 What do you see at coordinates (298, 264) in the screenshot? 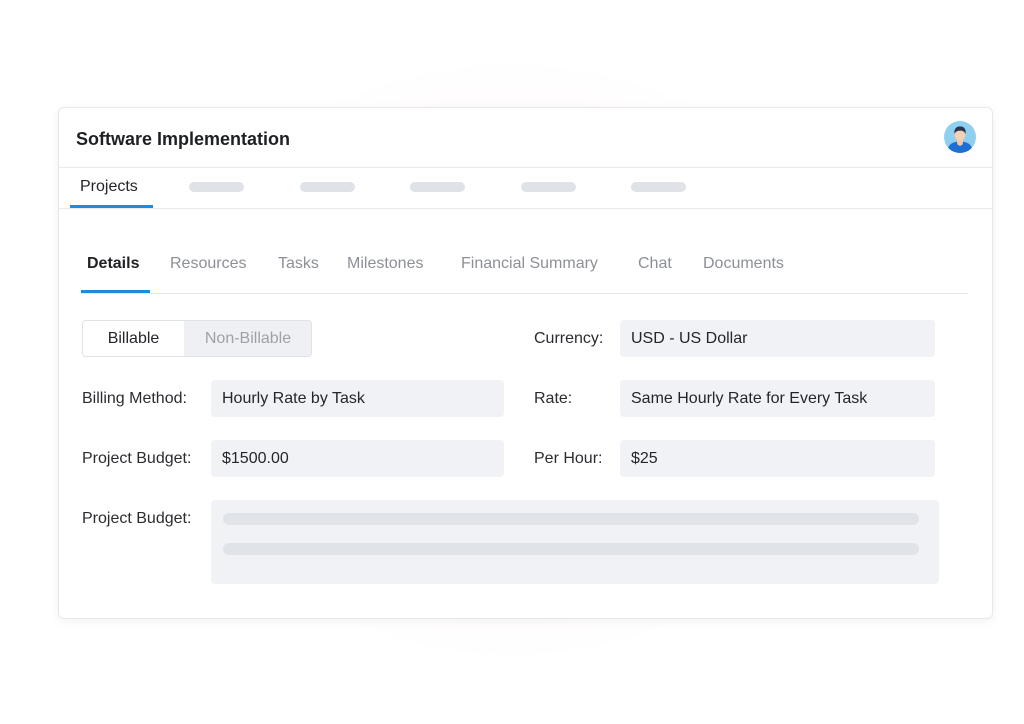
I see `tab-tasks: Tasks` at bounding box center [298, 264].